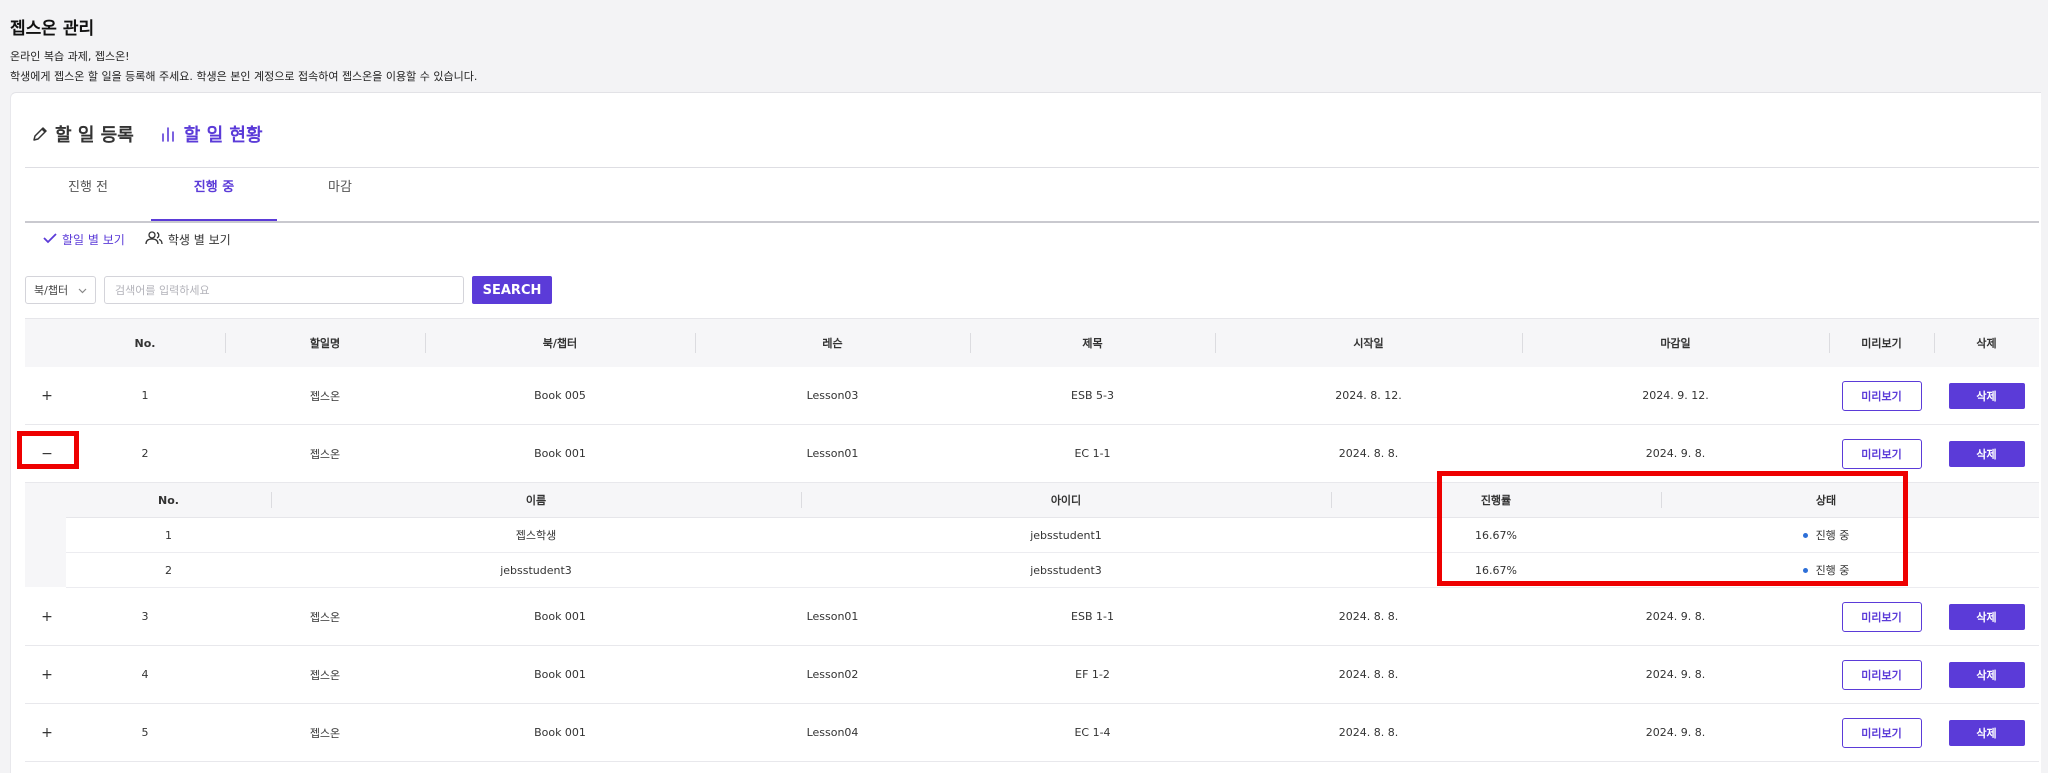 The width and height of the screenshot is (2048, 773). What do you see at coordinates (93, 240) in the screenshot?
I see `view-by-todo-label: 할일 별 보기` at bounding box center [93, 240].